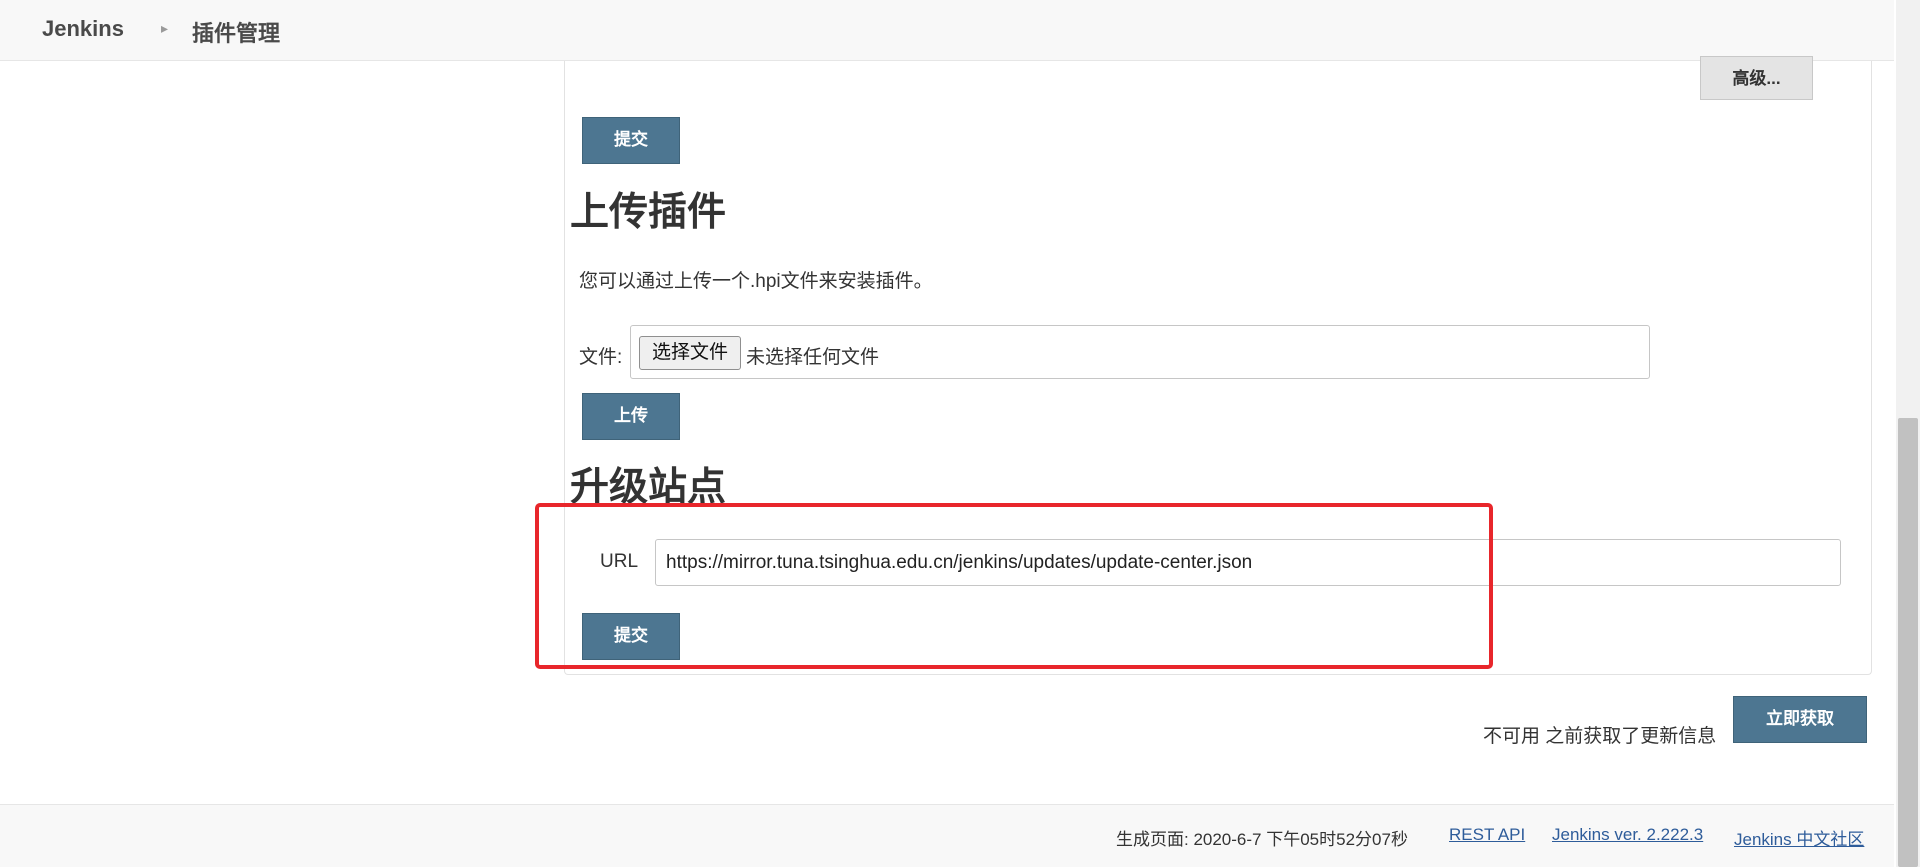 The height and width of the screenshot is (867, 1920). Describe the element at coordinates (1908, 642) in the screenshot. I see `page-scrollbar-thumb` at that location.